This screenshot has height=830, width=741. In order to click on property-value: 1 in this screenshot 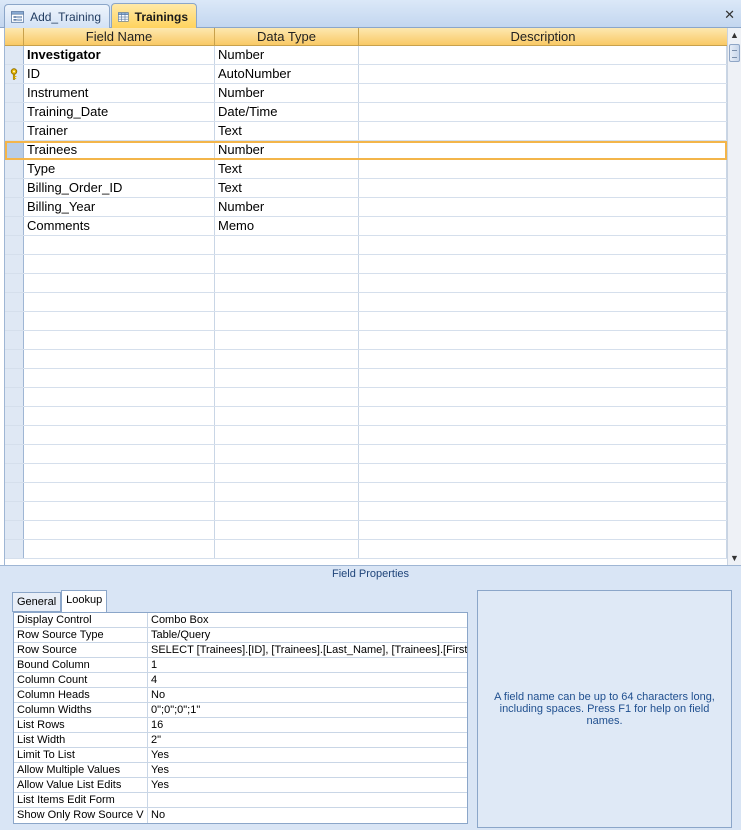, I will do `click(307, 665)`.